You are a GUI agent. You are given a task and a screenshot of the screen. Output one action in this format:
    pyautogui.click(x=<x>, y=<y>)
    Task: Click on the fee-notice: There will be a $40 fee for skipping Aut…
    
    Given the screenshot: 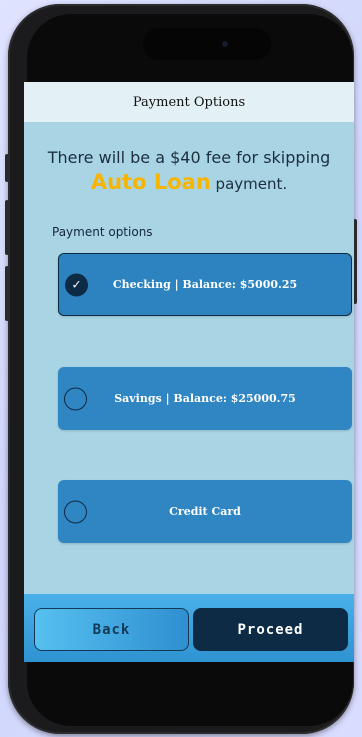 What is the action you would take?
    pyautogui.click(x=189, y=171)
    